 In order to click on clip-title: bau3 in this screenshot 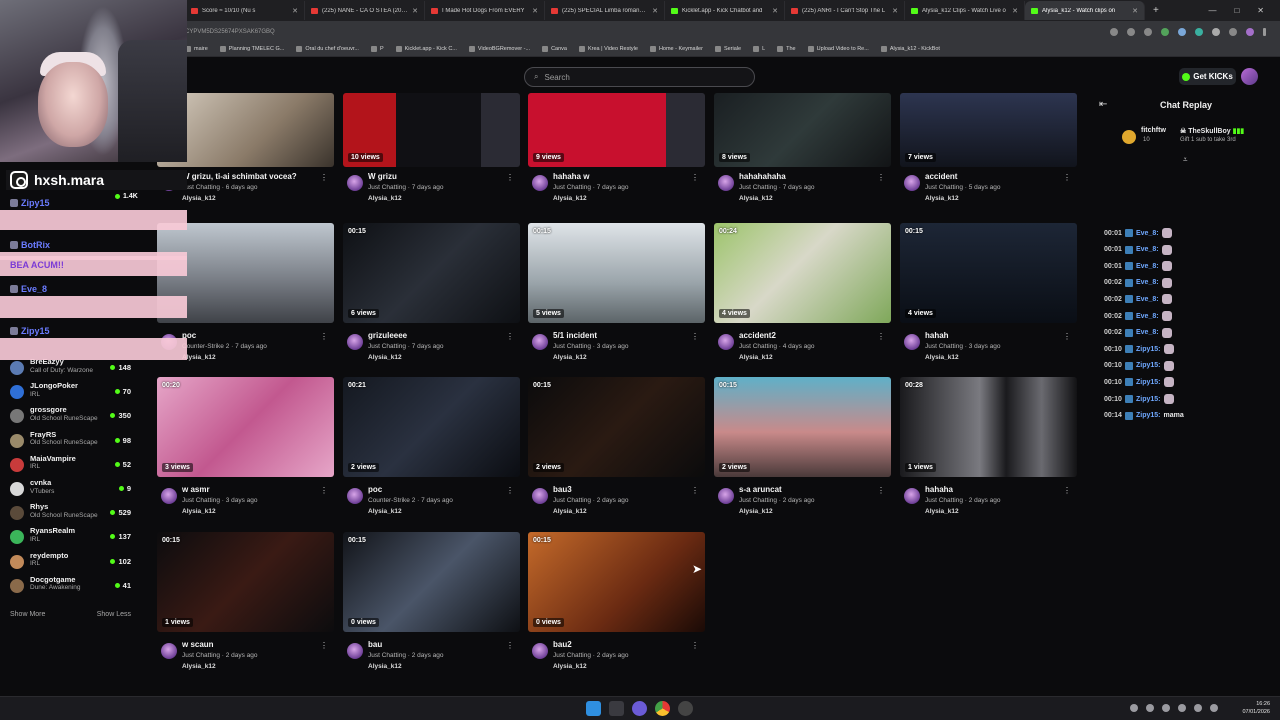, I will do `click(562, 489)`.